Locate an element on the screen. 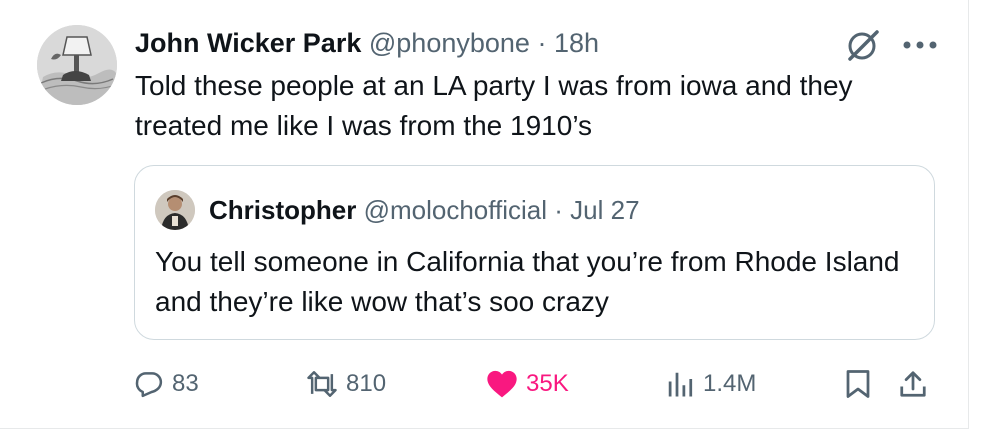 This screenshot has height=442, width=1004. bookmark-icon is located at coordinates (858, 384).